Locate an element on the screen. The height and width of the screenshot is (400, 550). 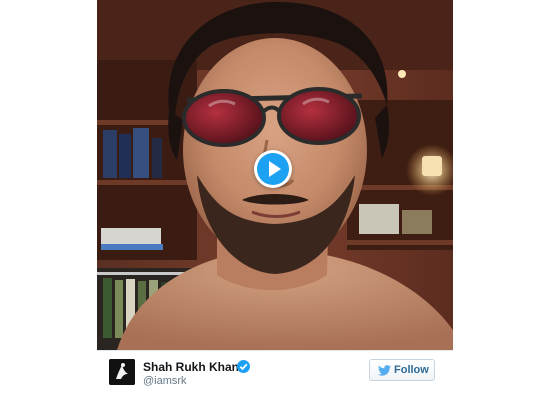
twitter-bird-icon is located at coordinates (384, 370).